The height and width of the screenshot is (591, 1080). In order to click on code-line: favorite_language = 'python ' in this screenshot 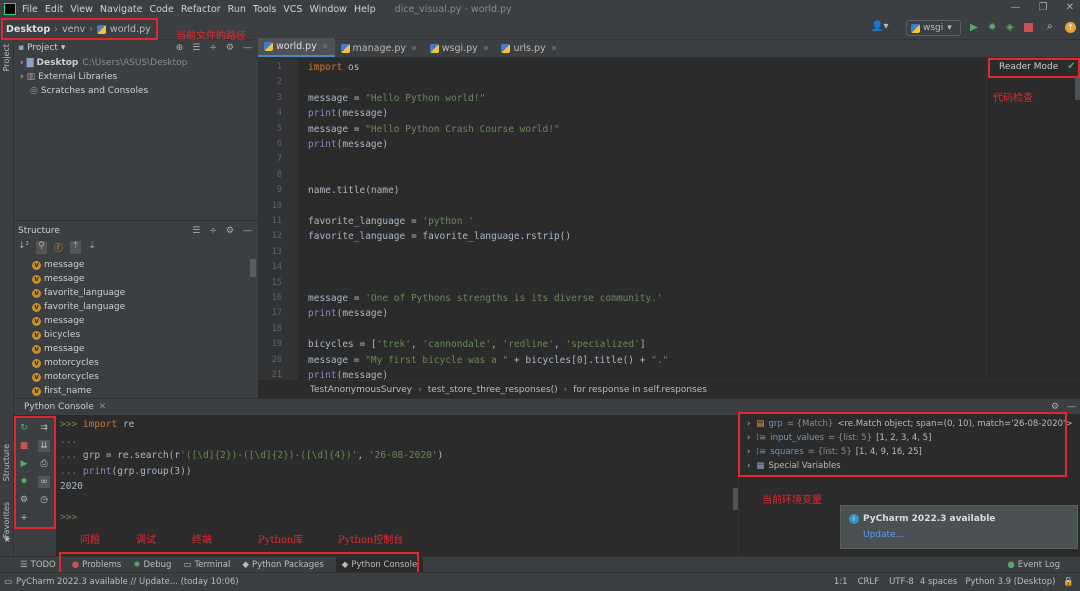, I will do `click(391, 221)`.